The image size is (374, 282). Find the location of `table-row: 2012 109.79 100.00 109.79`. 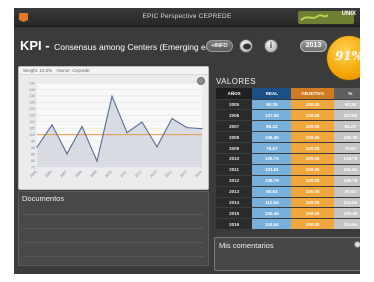

table-row: 2012 109.79 100.00 109.79 is located at coordinates (288, 181).